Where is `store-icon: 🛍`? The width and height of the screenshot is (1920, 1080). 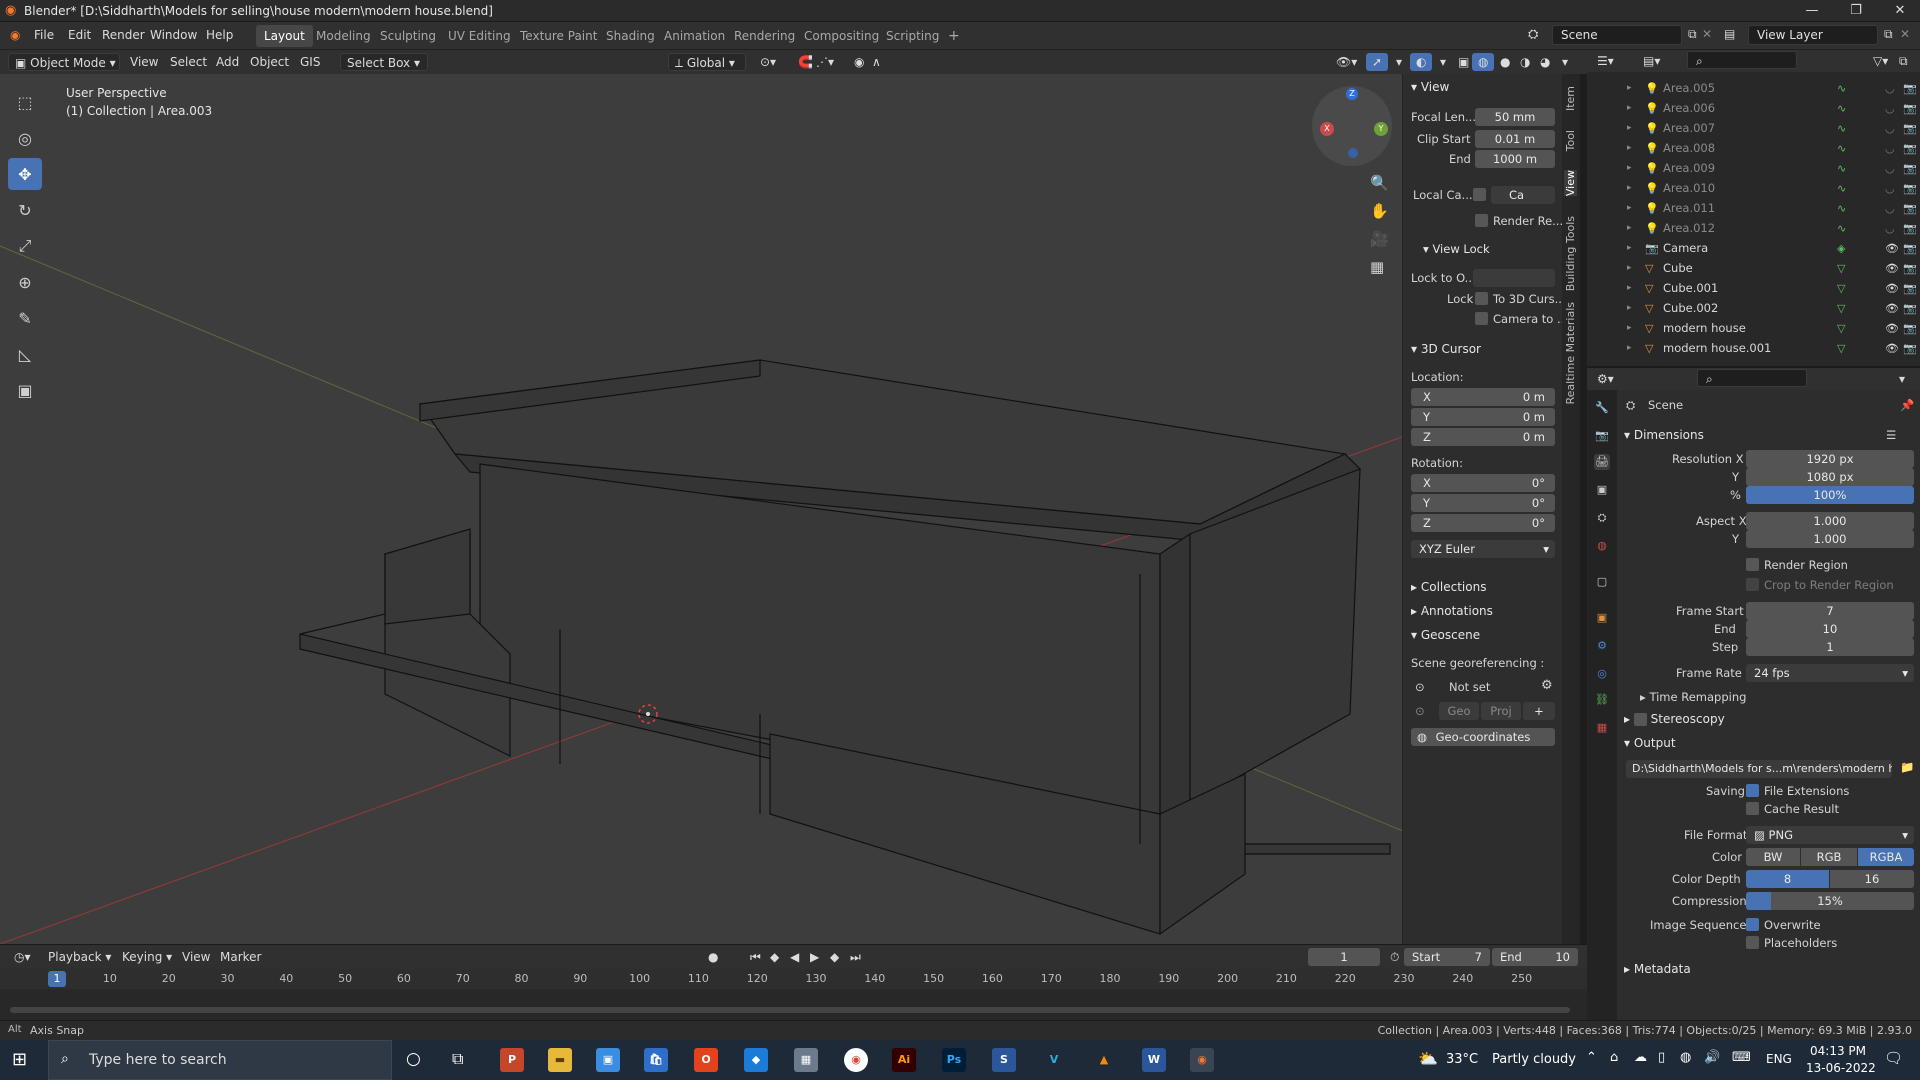 store-icon: 🛍 is located at coordinates (656, 1060).